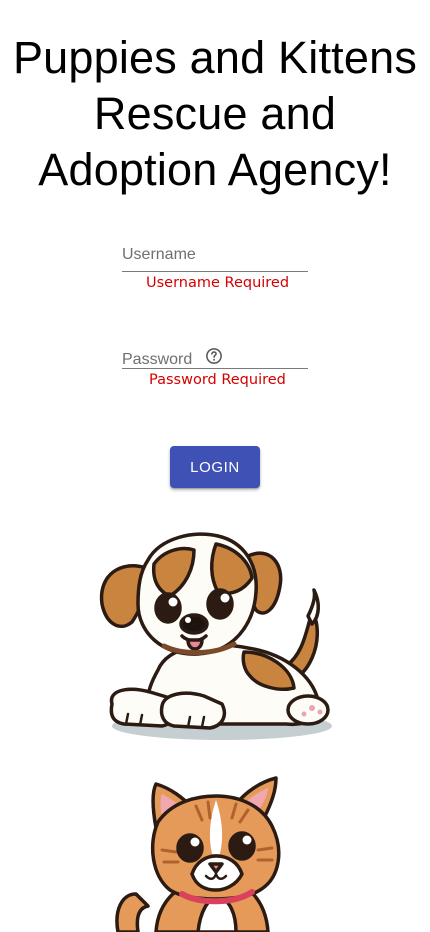 This screenshot has width=430, height=932. Describe the element at coordinates (157, 359) in the screenshot. I see `password-label: Password` at that location.